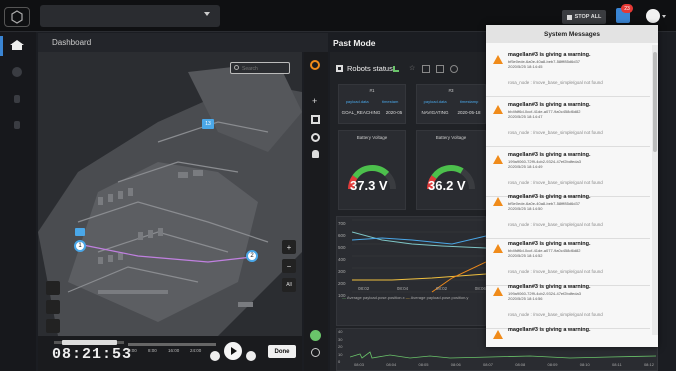 This screenshot has height=371, width=676. What do you see at coordinates (372, 90) in the screenshot?
I see `robot-id: #1` at bounding box center [372, 90].